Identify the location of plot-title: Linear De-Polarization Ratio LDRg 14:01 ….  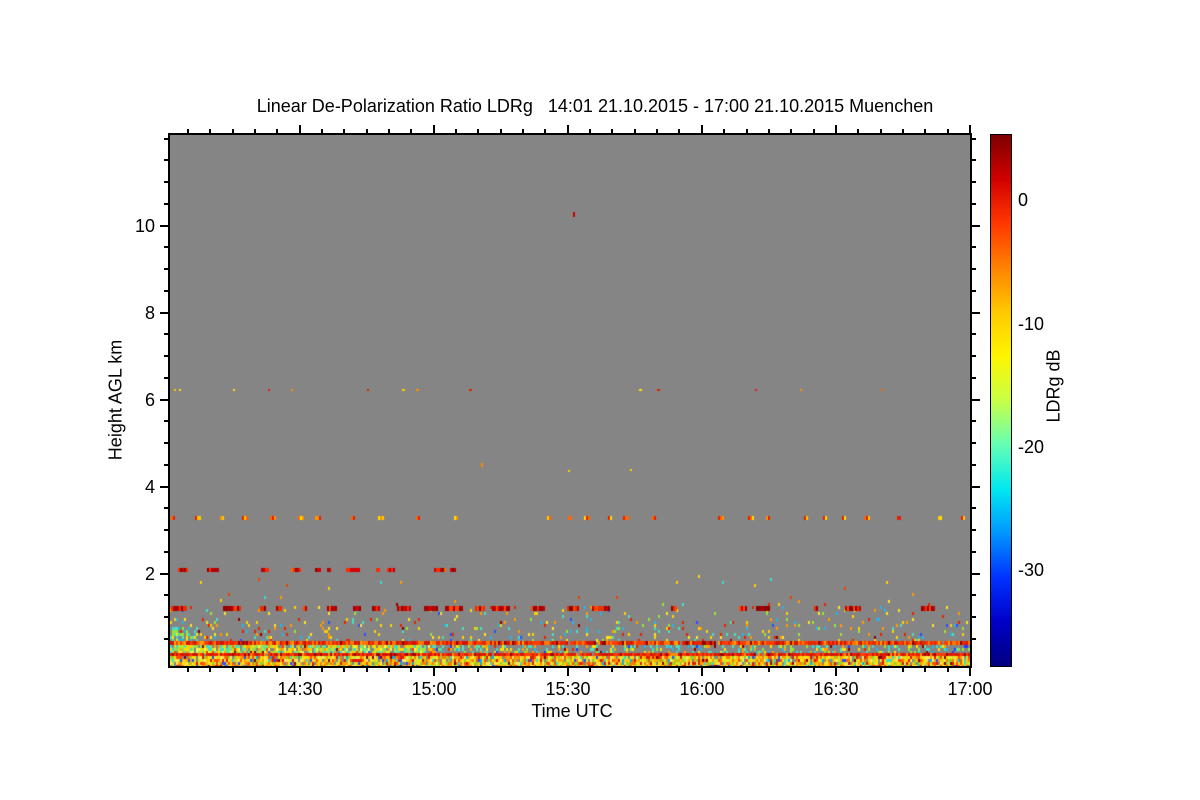
(595, 106).